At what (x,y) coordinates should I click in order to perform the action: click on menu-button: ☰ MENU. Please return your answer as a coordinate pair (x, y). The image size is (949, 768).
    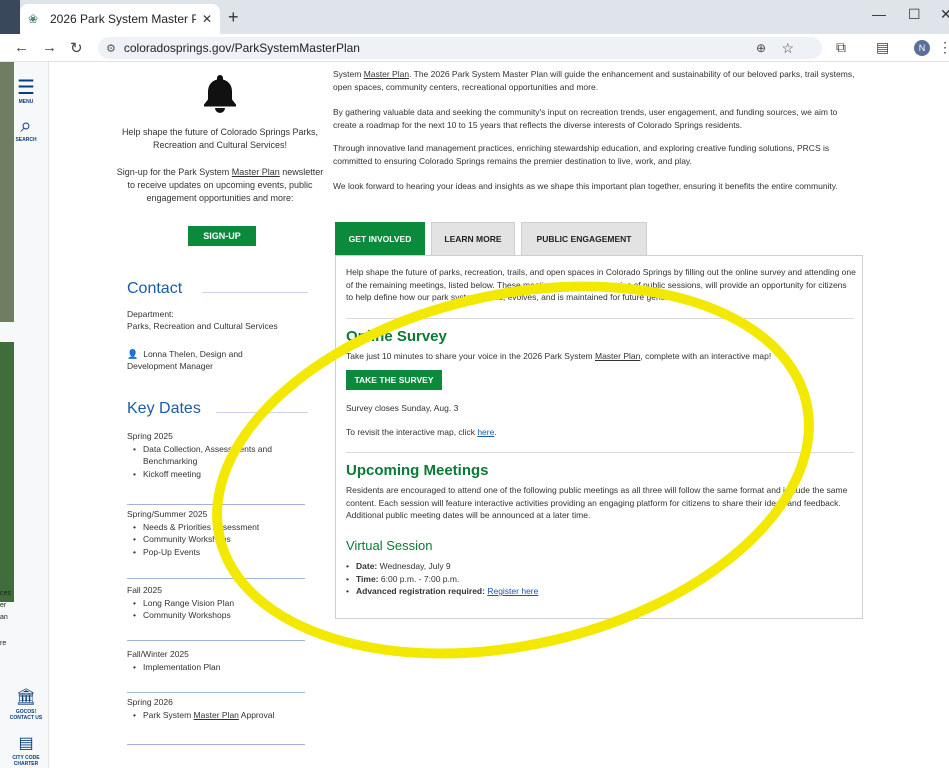
    Looking at the image, I should click on (26, 91).